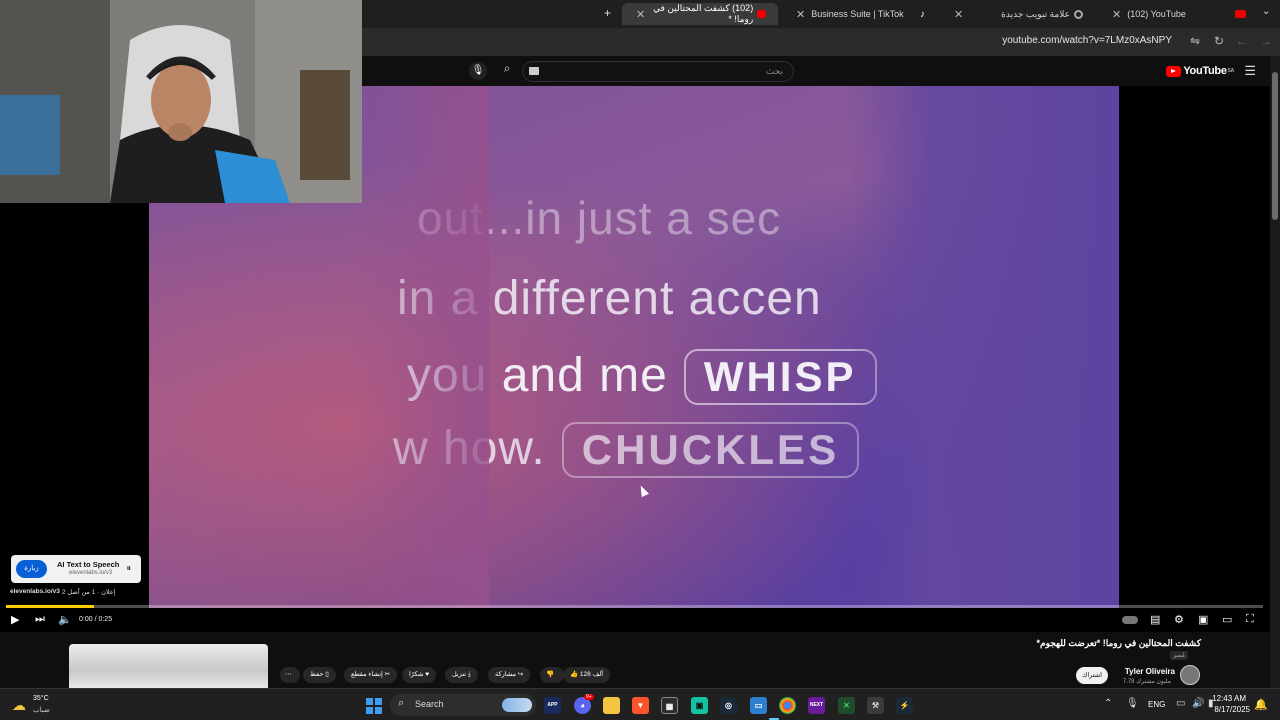 The image size is (1280, 720). I want to click on share-button: مشاركة ↪, so click(509, 675).